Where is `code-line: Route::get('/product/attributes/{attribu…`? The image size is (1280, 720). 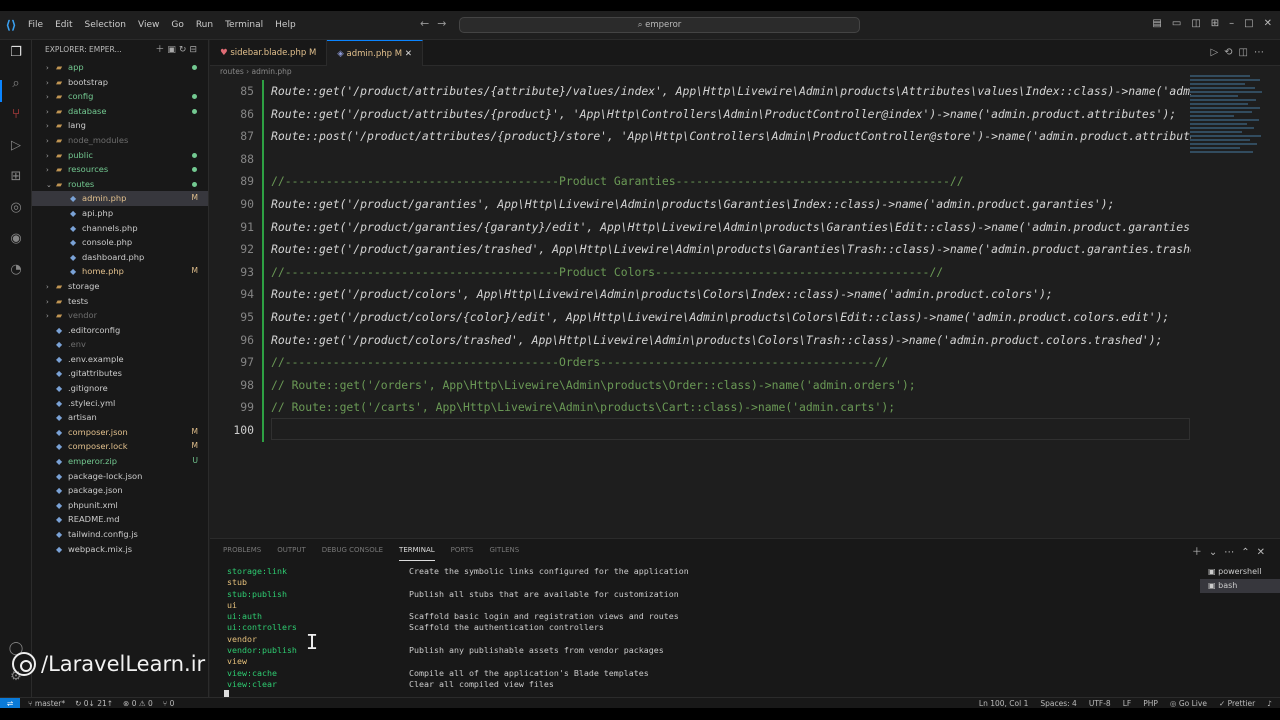
code-line: Route::get('/product/attributes/{attribu… is located at coordinates (731, 91).